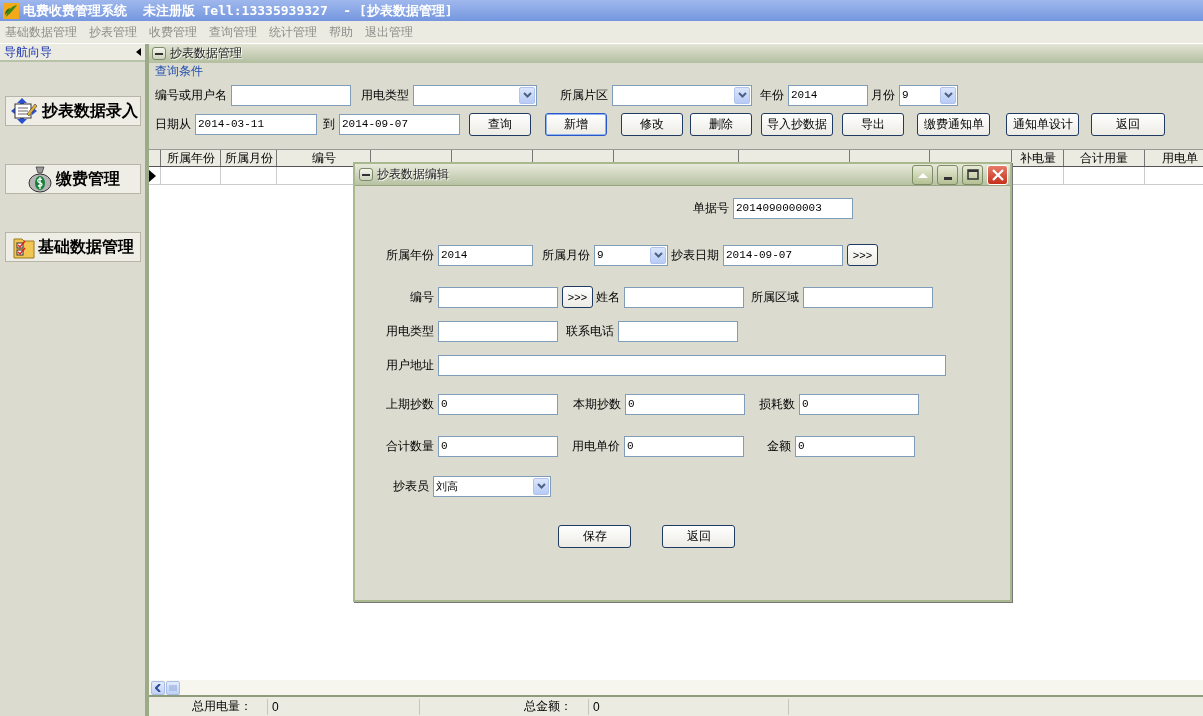 The height and width of the screenshot is (716, 1203). I want to click on maximize-button, so click(972, 174).